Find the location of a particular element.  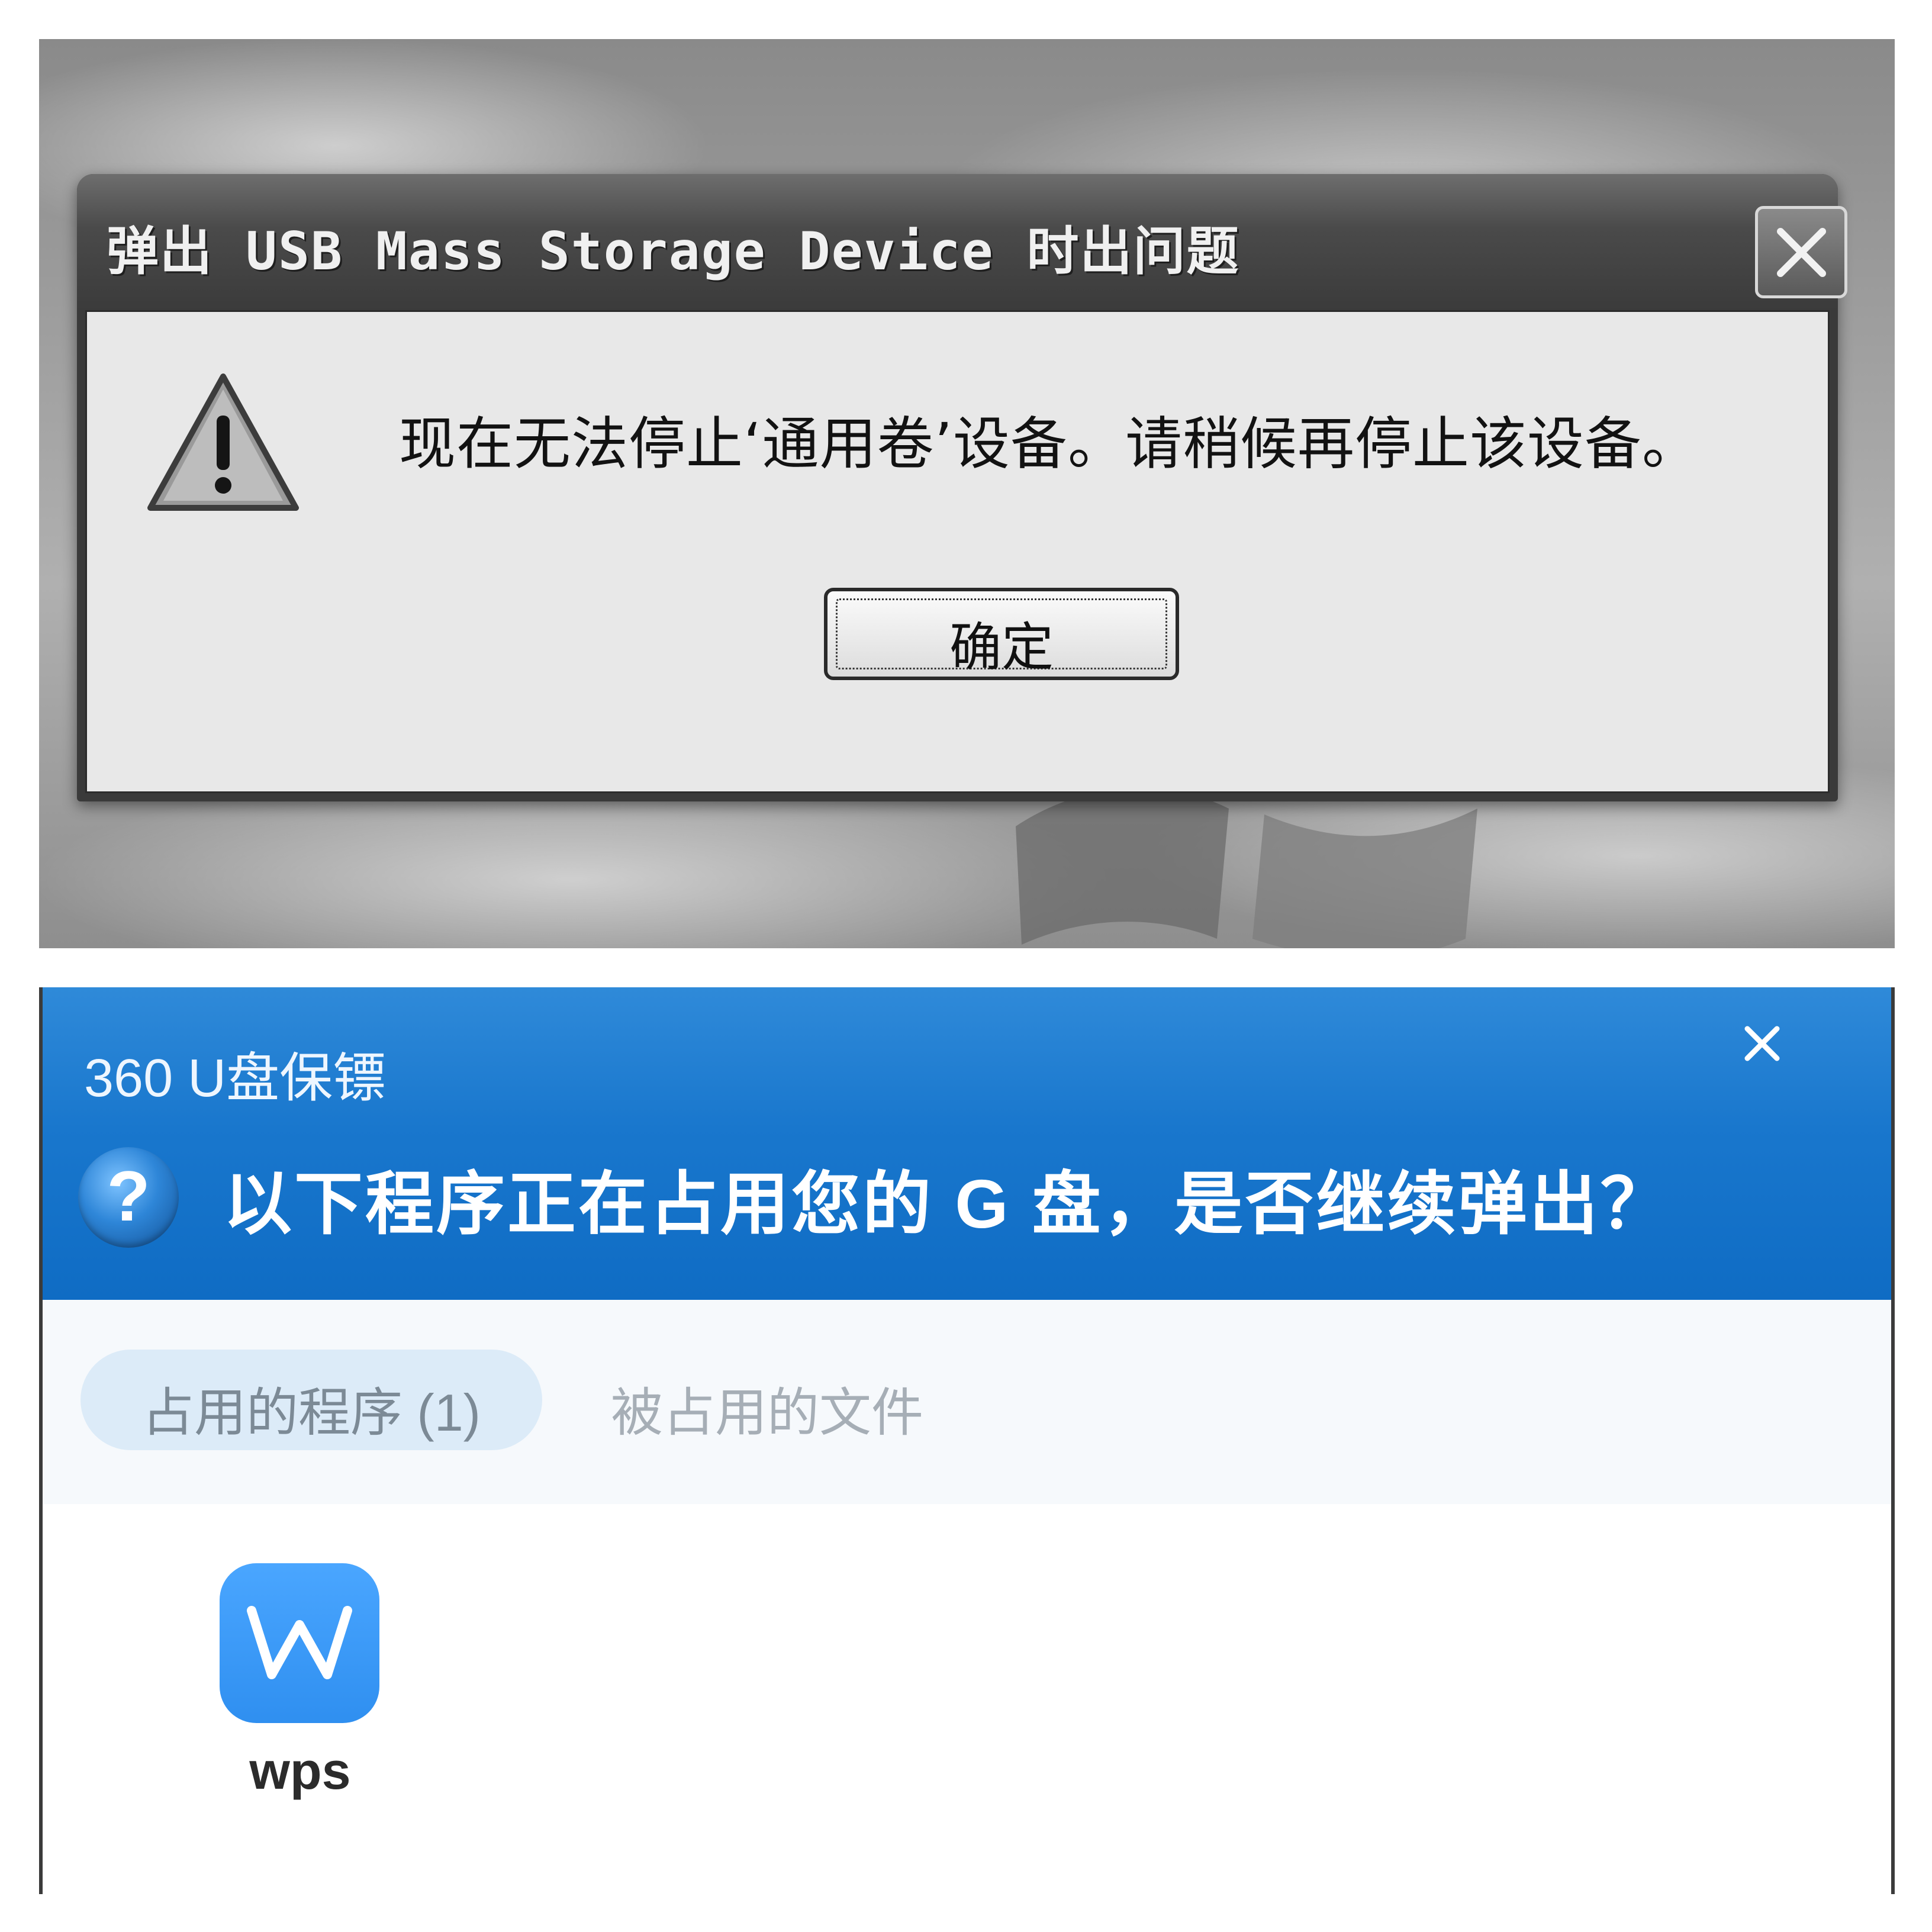

tab-occupying-programs: 占用的程序 (1) is located at coordinates (311, 1400).